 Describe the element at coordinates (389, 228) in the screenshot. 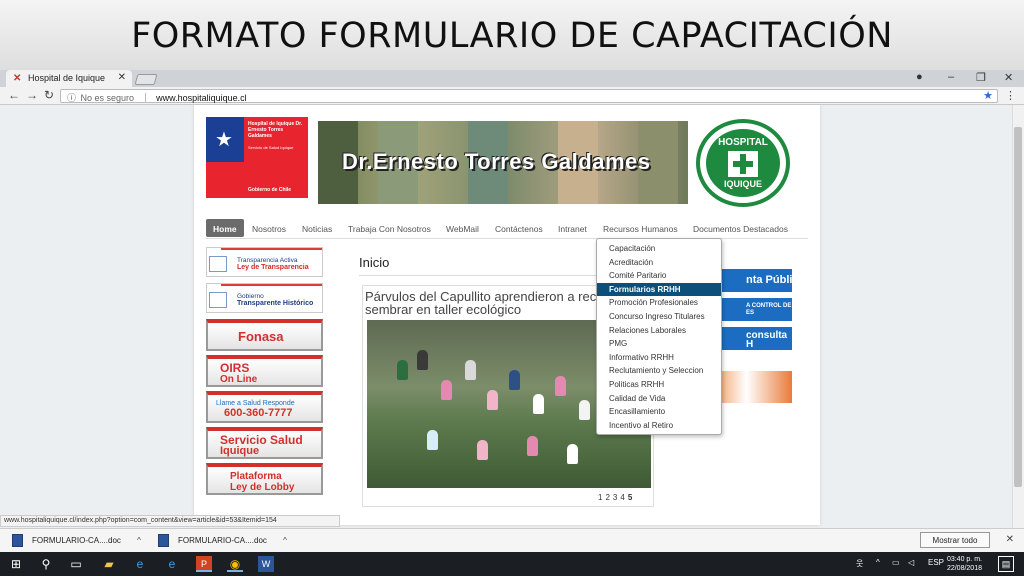

I see `nav-trabaja: Trabaja Con Nosotros` at that location.